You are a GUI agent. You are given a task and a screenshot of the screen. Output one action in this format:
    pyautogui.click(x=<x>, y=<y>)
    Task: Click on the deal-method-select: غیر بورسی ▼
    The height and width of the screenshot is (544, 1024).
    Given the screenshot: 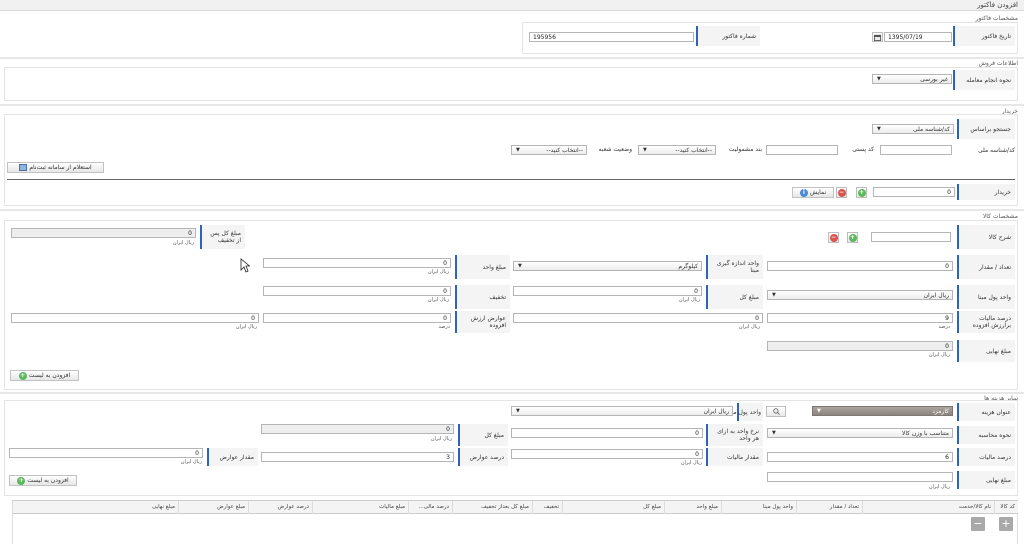 What is the action you would take?
    pyautogui.click(x=912, y=79)
    